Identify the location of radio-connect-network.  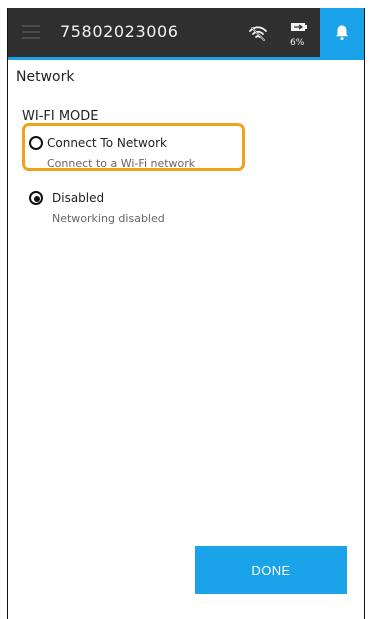
(36, 143).